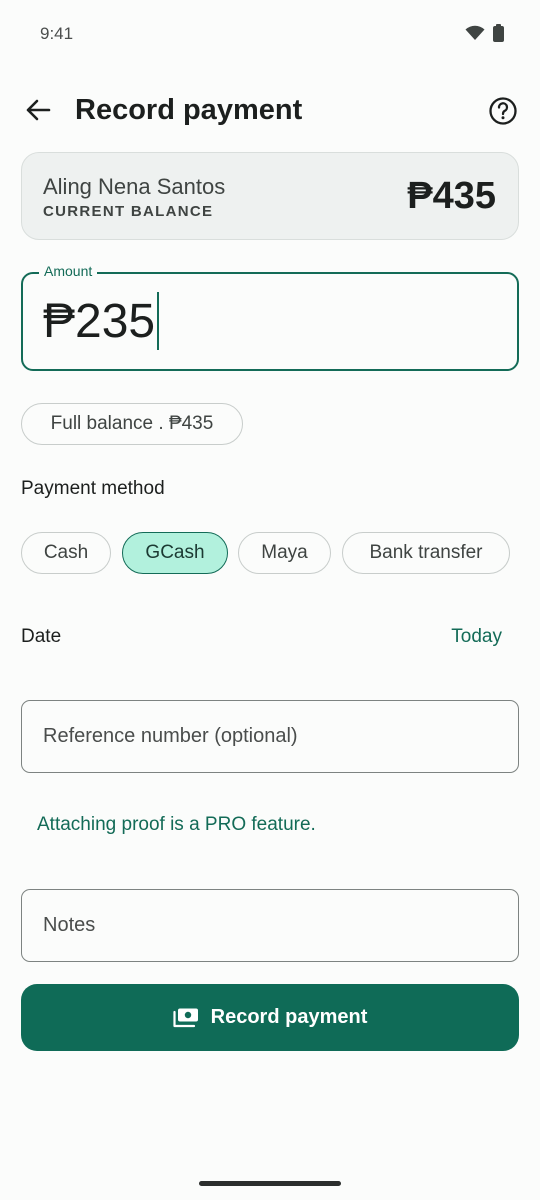 This screenshot has height=1200, width=540. Describe the element at coordinates (93, 488) in the screenshot. I see `payment-method-label: Payment method` at that location.